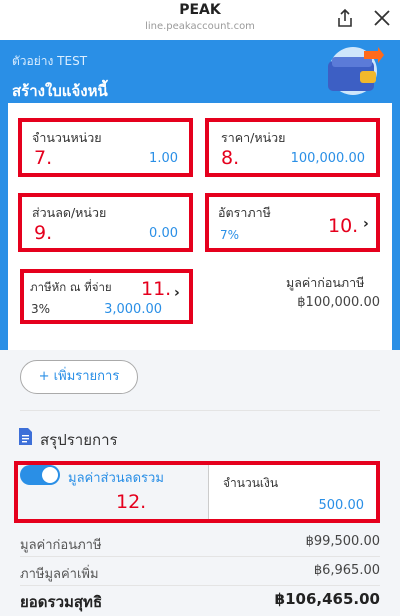 The height and width of the screenshot is (616, 400). What do you see at coordinates (79, 377) in the screenshot?
I see `add-item-button: + เพิ่มรายการ` at bounding box center [79, 377].